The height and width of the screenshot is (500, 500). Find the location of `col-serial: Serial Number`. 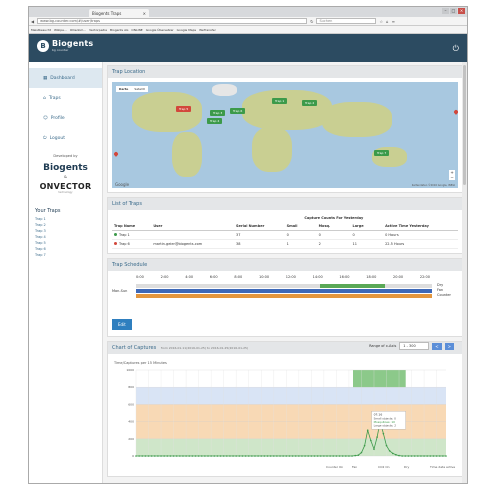

col-serial: Serial Number is located at coordinates (259, 226).